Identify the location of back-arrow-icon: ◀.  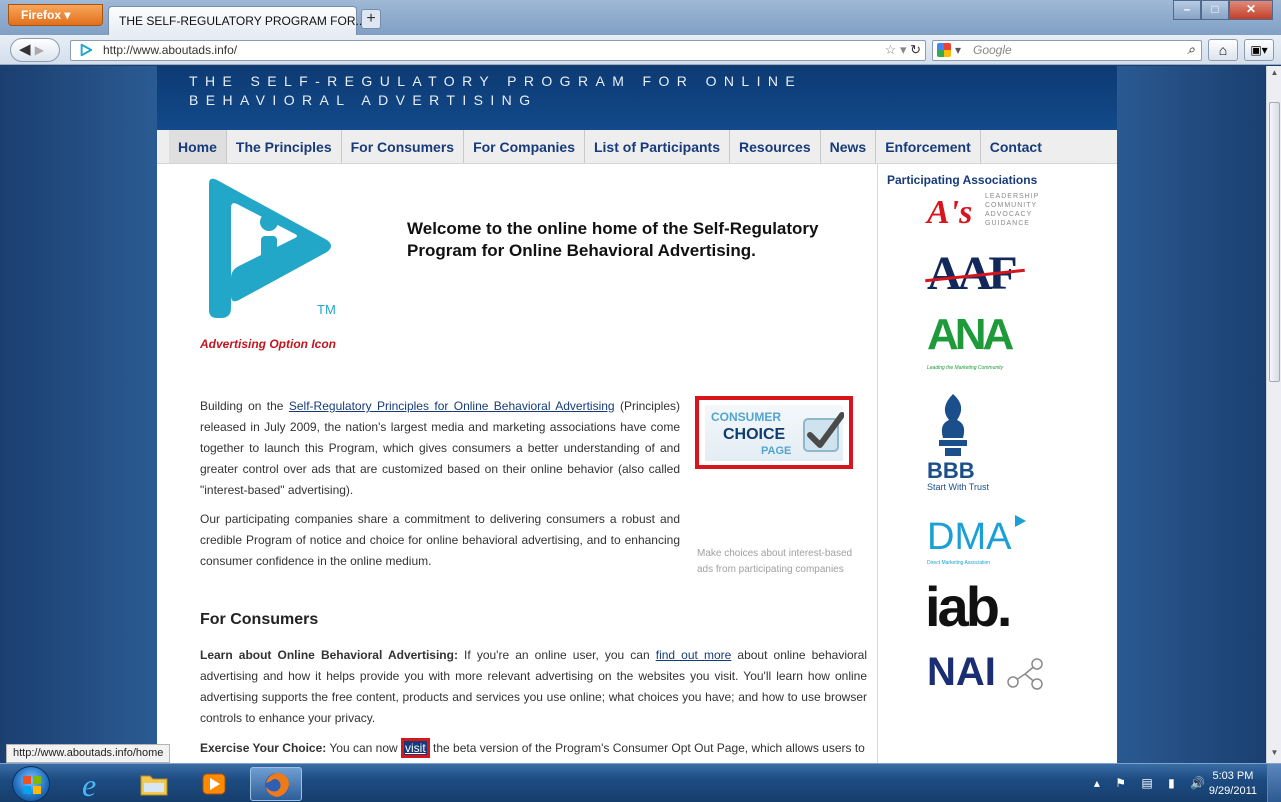
(25, 49).